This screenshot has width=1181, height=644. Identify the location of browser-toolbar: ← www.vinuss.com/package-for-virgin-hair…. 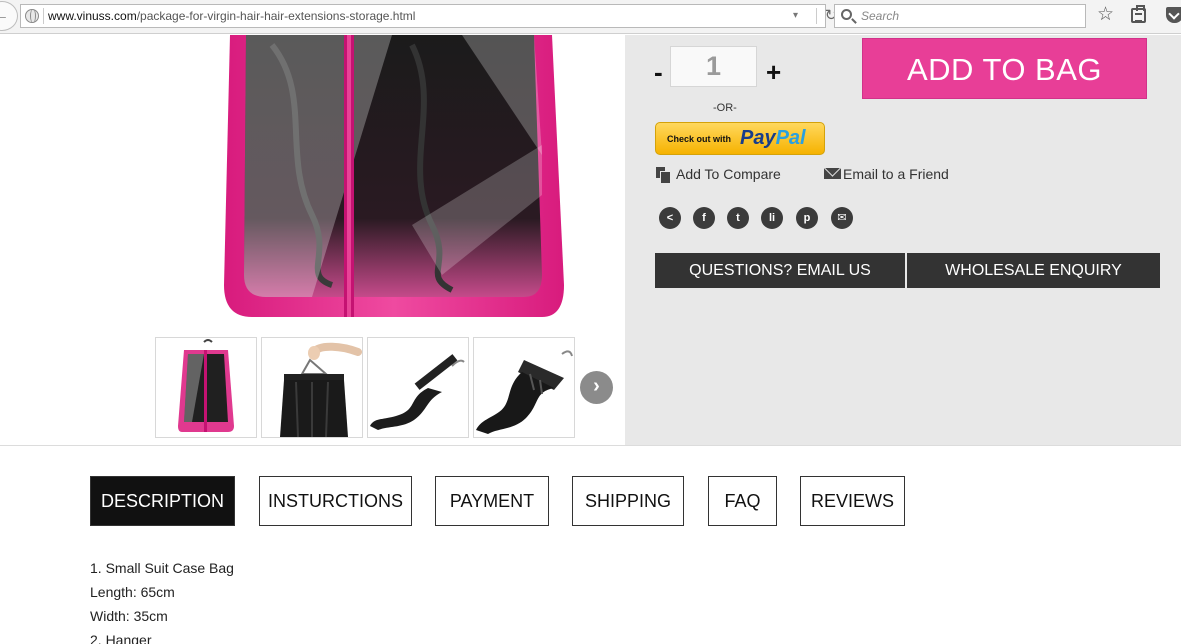
(590, 17).